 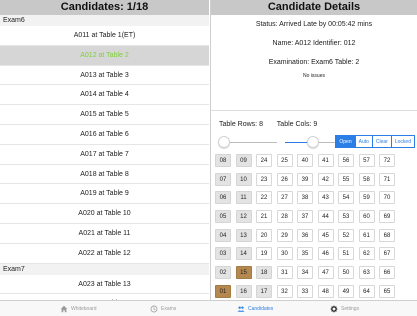 What do you see at coordinates (284, 291) in the screenshot?
I see `seat-cell: 32` at bounding box center [284, 291].